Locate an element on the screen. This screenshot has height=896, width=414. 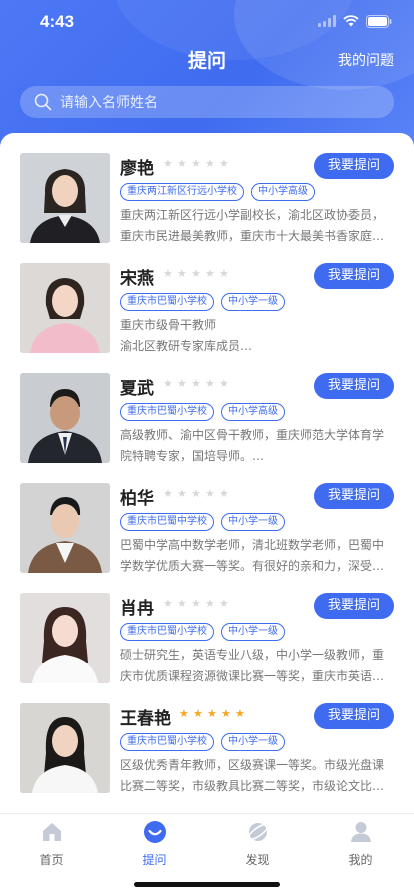
search-icon is located at coordinates (43, 102).